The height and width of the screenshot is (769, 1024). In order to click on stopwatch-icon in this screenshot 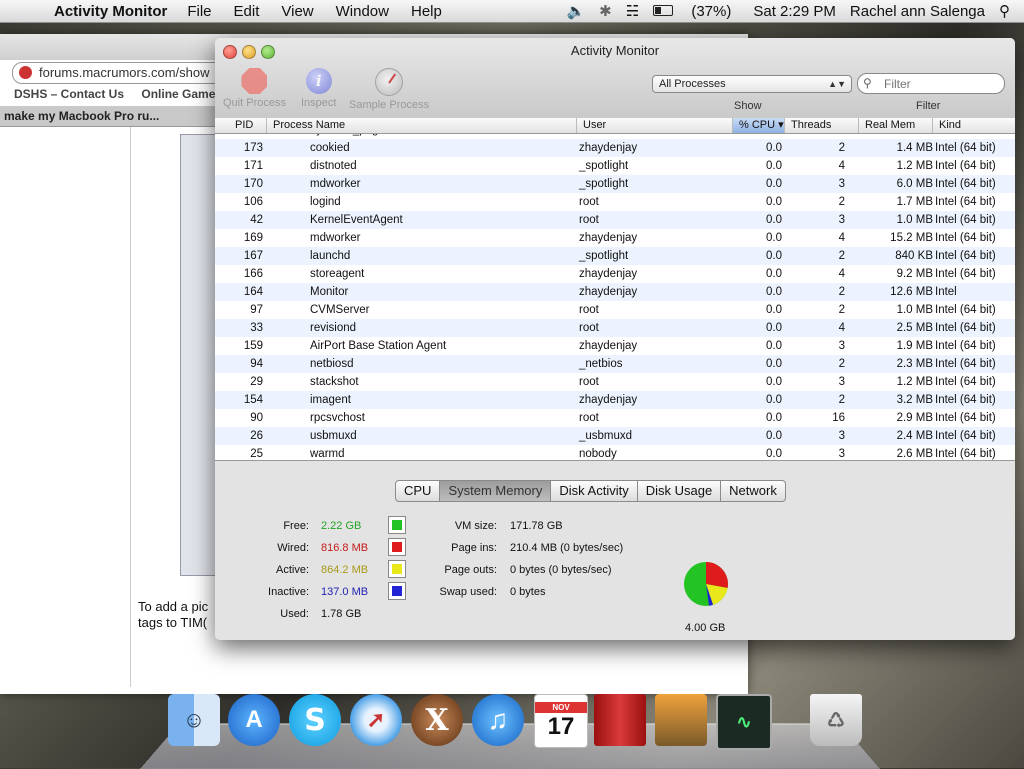, I will do `click(389, 82)`.